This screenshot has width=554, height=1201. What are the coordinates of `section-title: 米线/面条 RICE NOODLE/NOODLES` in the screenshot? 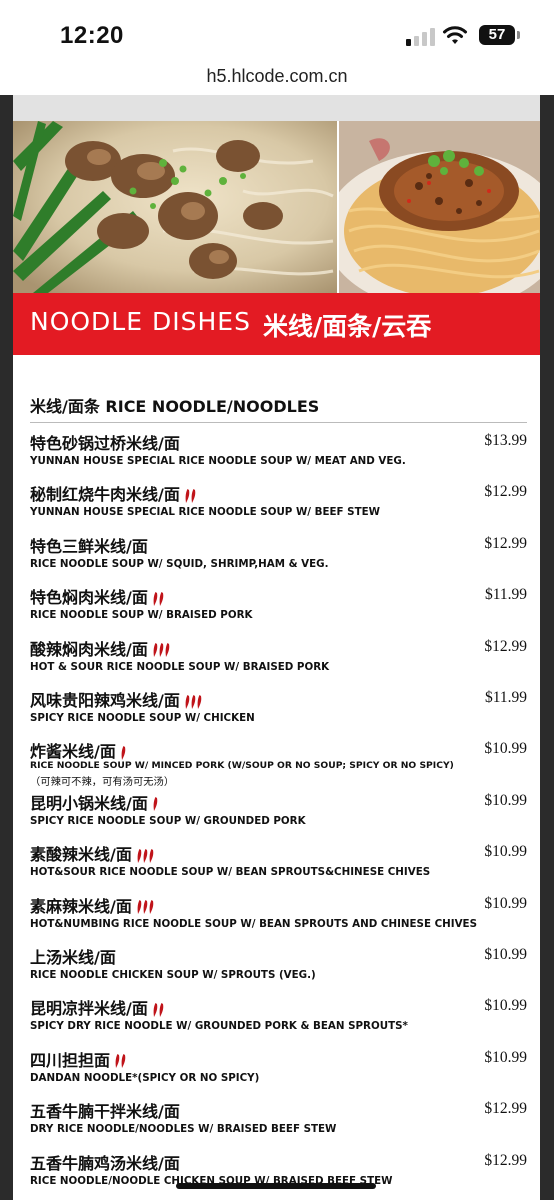 It's located at (175, 406).